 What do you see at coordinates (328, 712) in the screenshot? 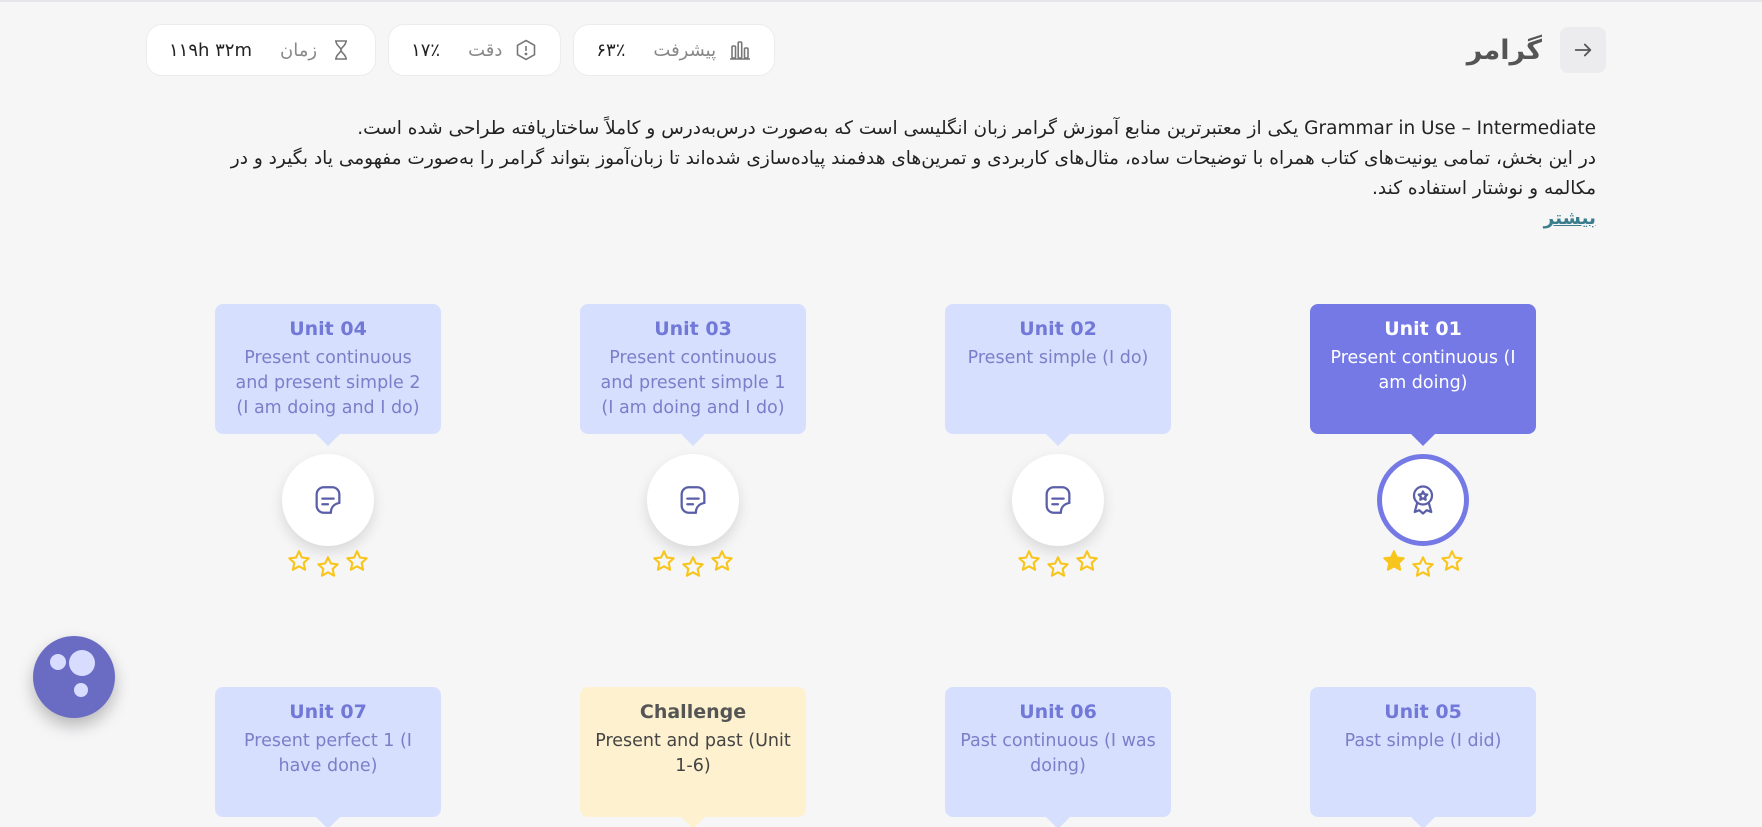
I see `unit-title: Unit 07` at bounding box center [328, 712].